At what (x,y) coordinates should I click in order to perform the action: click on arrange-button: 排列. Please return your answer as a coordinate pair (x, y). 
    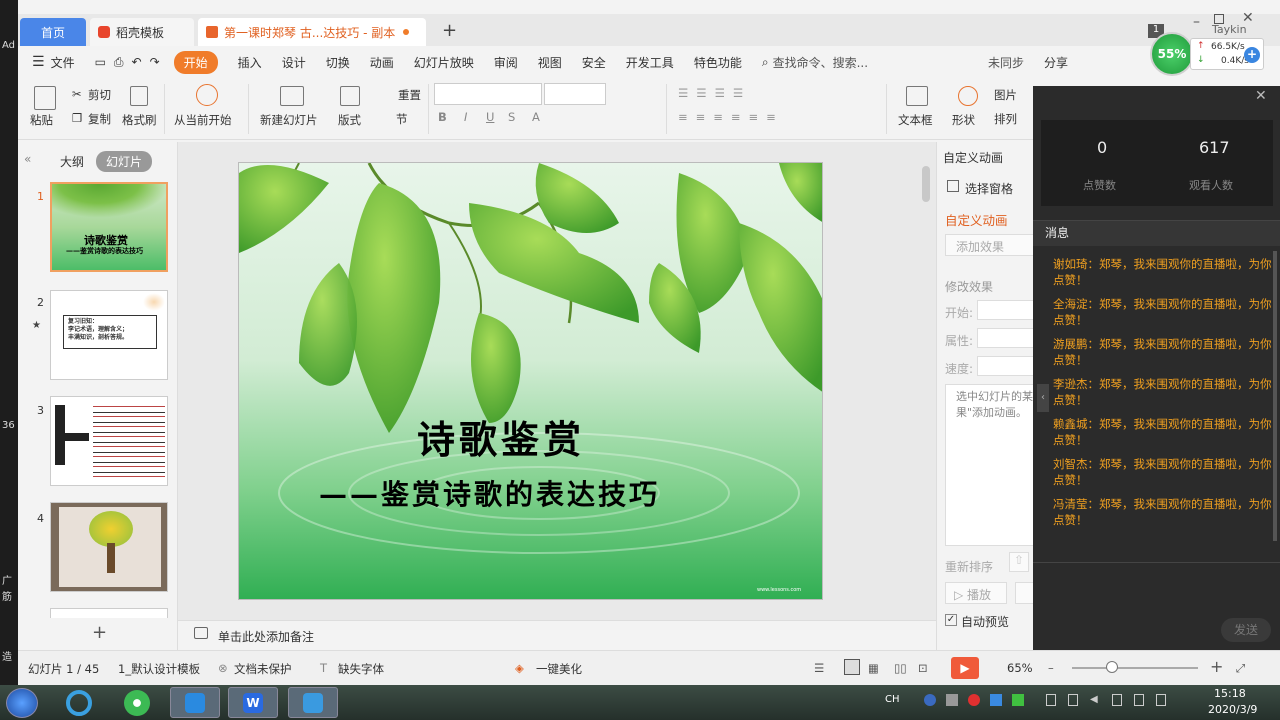
    Looking at the image, I should click on (1005, 119).